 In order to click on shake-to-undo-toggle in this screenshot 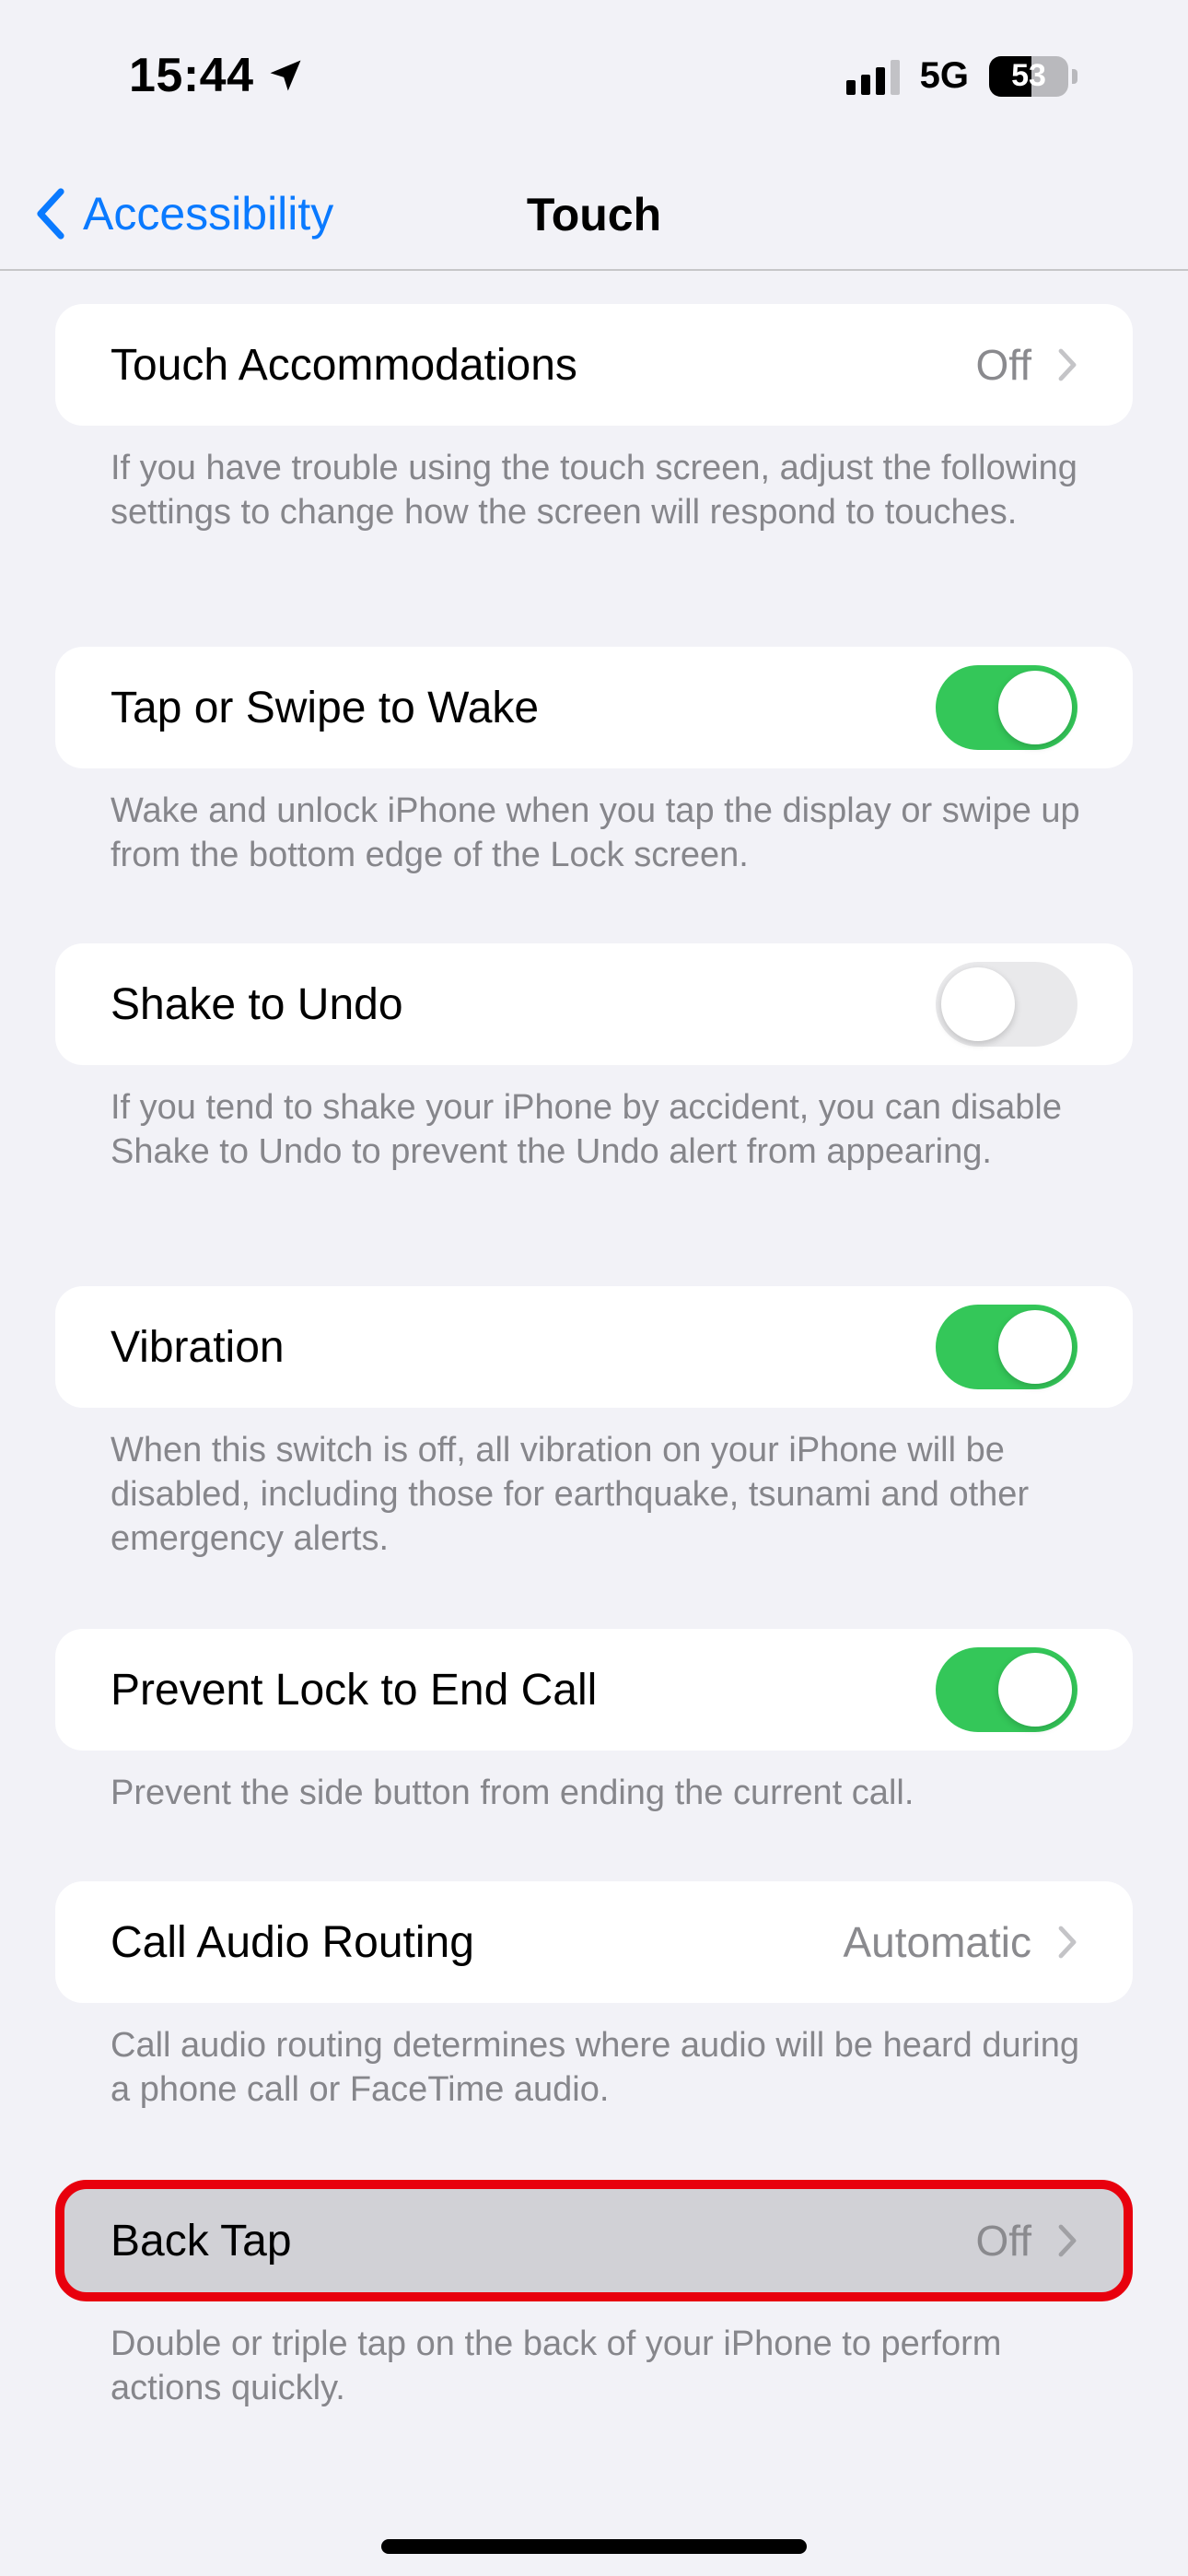, I will do `click(1007, 1004)`.